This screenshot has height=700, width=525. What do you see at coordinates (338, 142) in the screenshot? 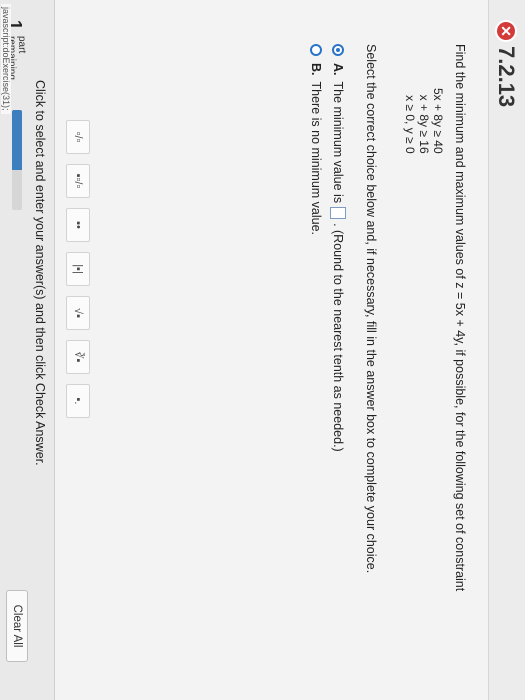
I see `choice-a-text: The minimum value is` at bounding box center [338, 142].